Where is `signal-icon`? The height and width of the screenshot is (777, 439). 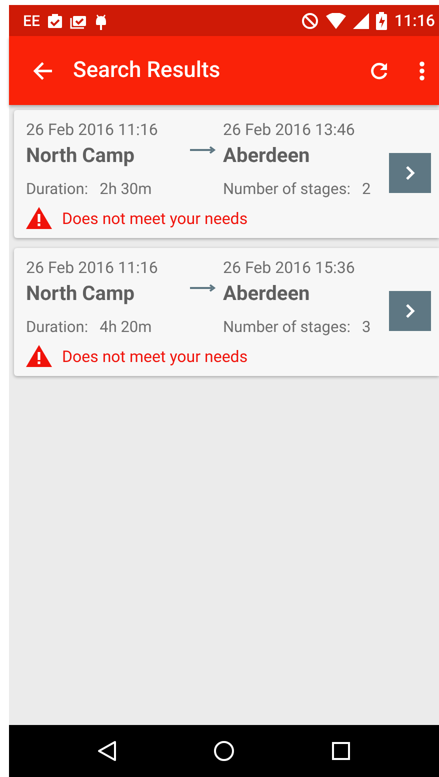
signal-icon is located at coordinates (361, 20).